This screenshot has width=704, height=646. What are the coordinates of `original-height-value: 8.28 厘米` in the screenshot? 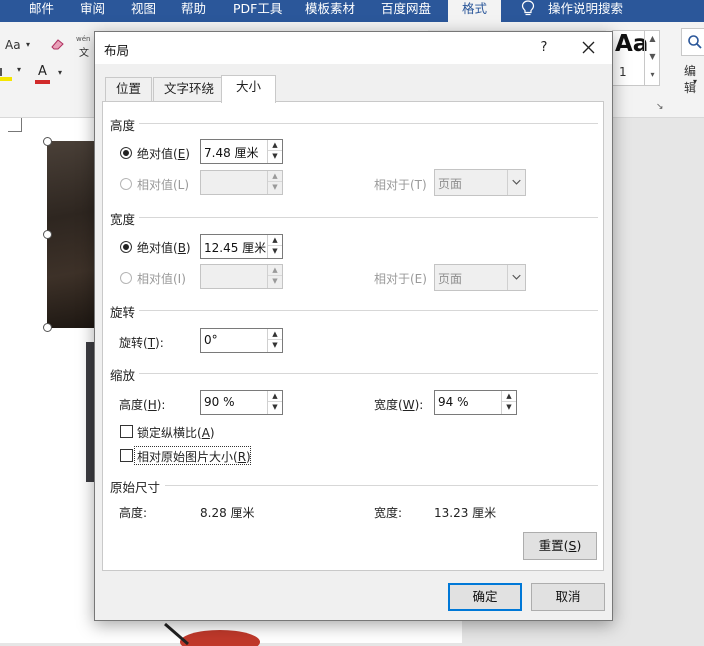 It's located at (227, 513).